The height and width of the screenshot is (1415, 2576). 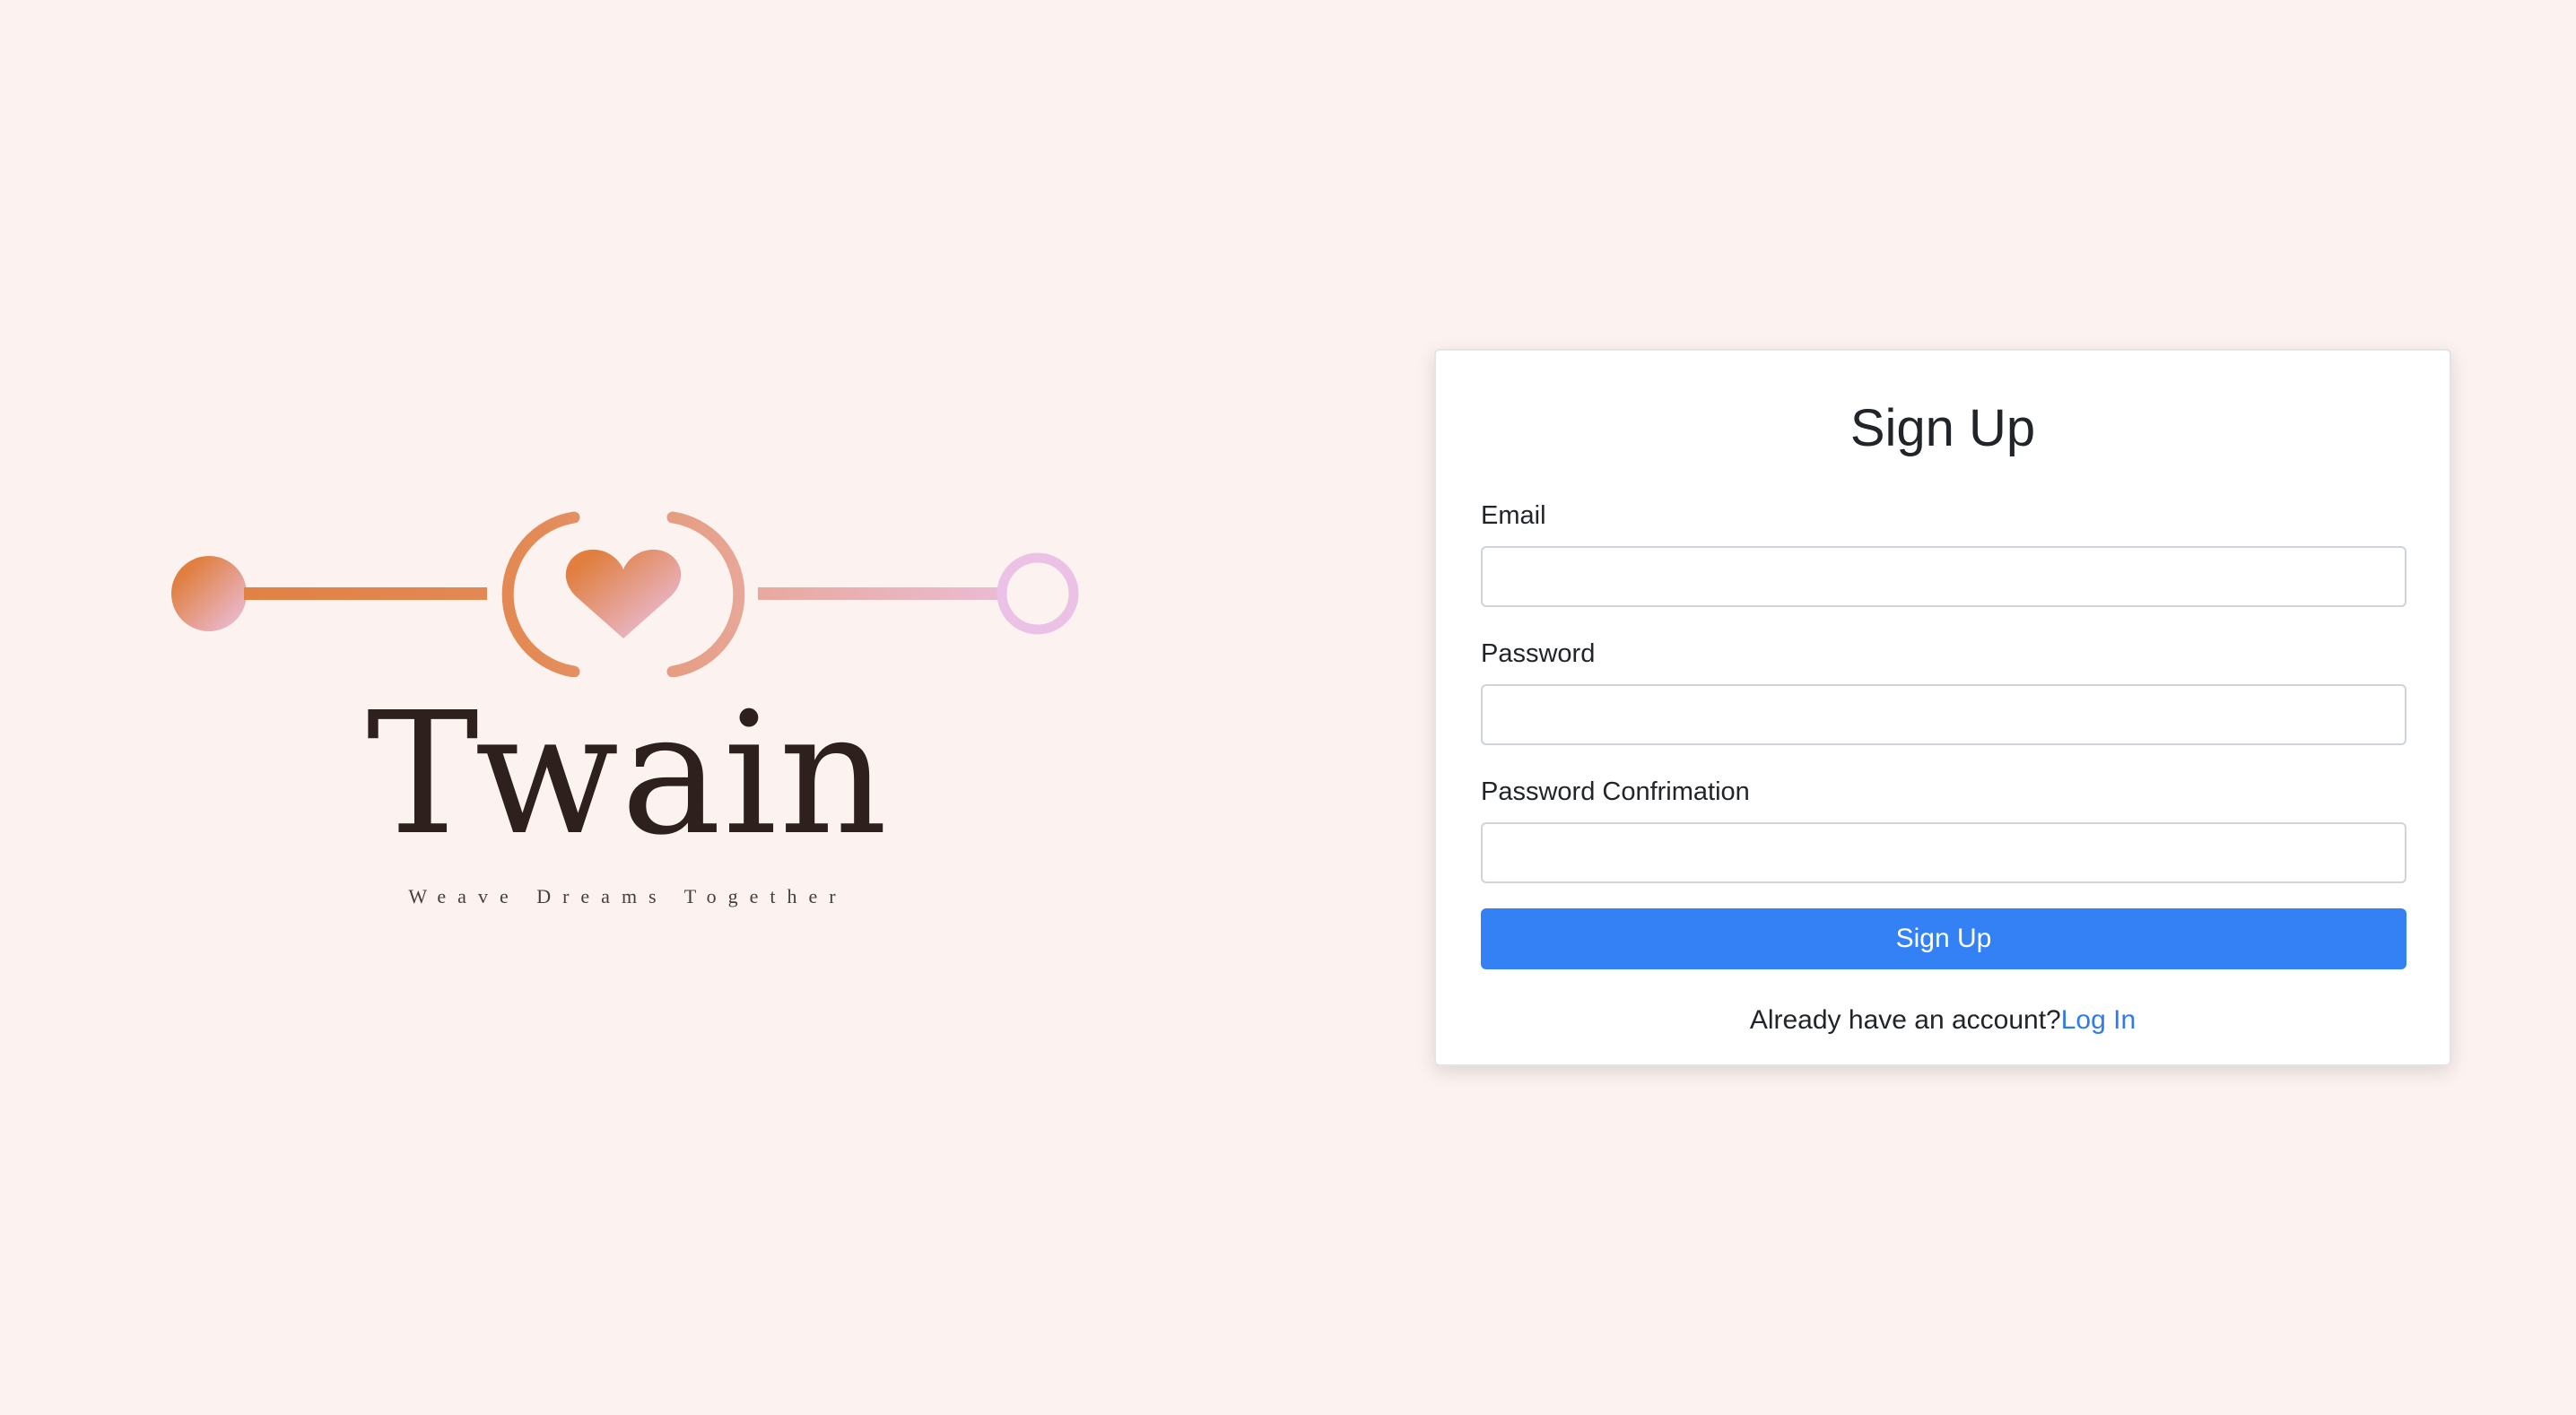 What do you see at coordinates (1942, 428) in the screenshot?
I see `form-title: Sign Up` at bounding box center [1942, 428].